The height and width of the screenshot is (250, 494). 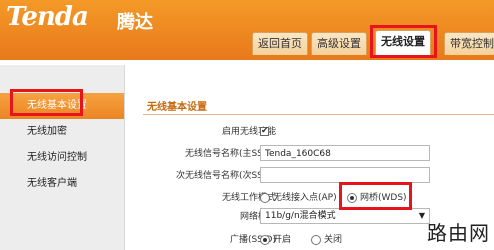 What do you see at coordinates (309, 132) in the screenshot?
I see `row-enable-wireless: 启用无线功能 ✔` at bounding box center [309, 132].